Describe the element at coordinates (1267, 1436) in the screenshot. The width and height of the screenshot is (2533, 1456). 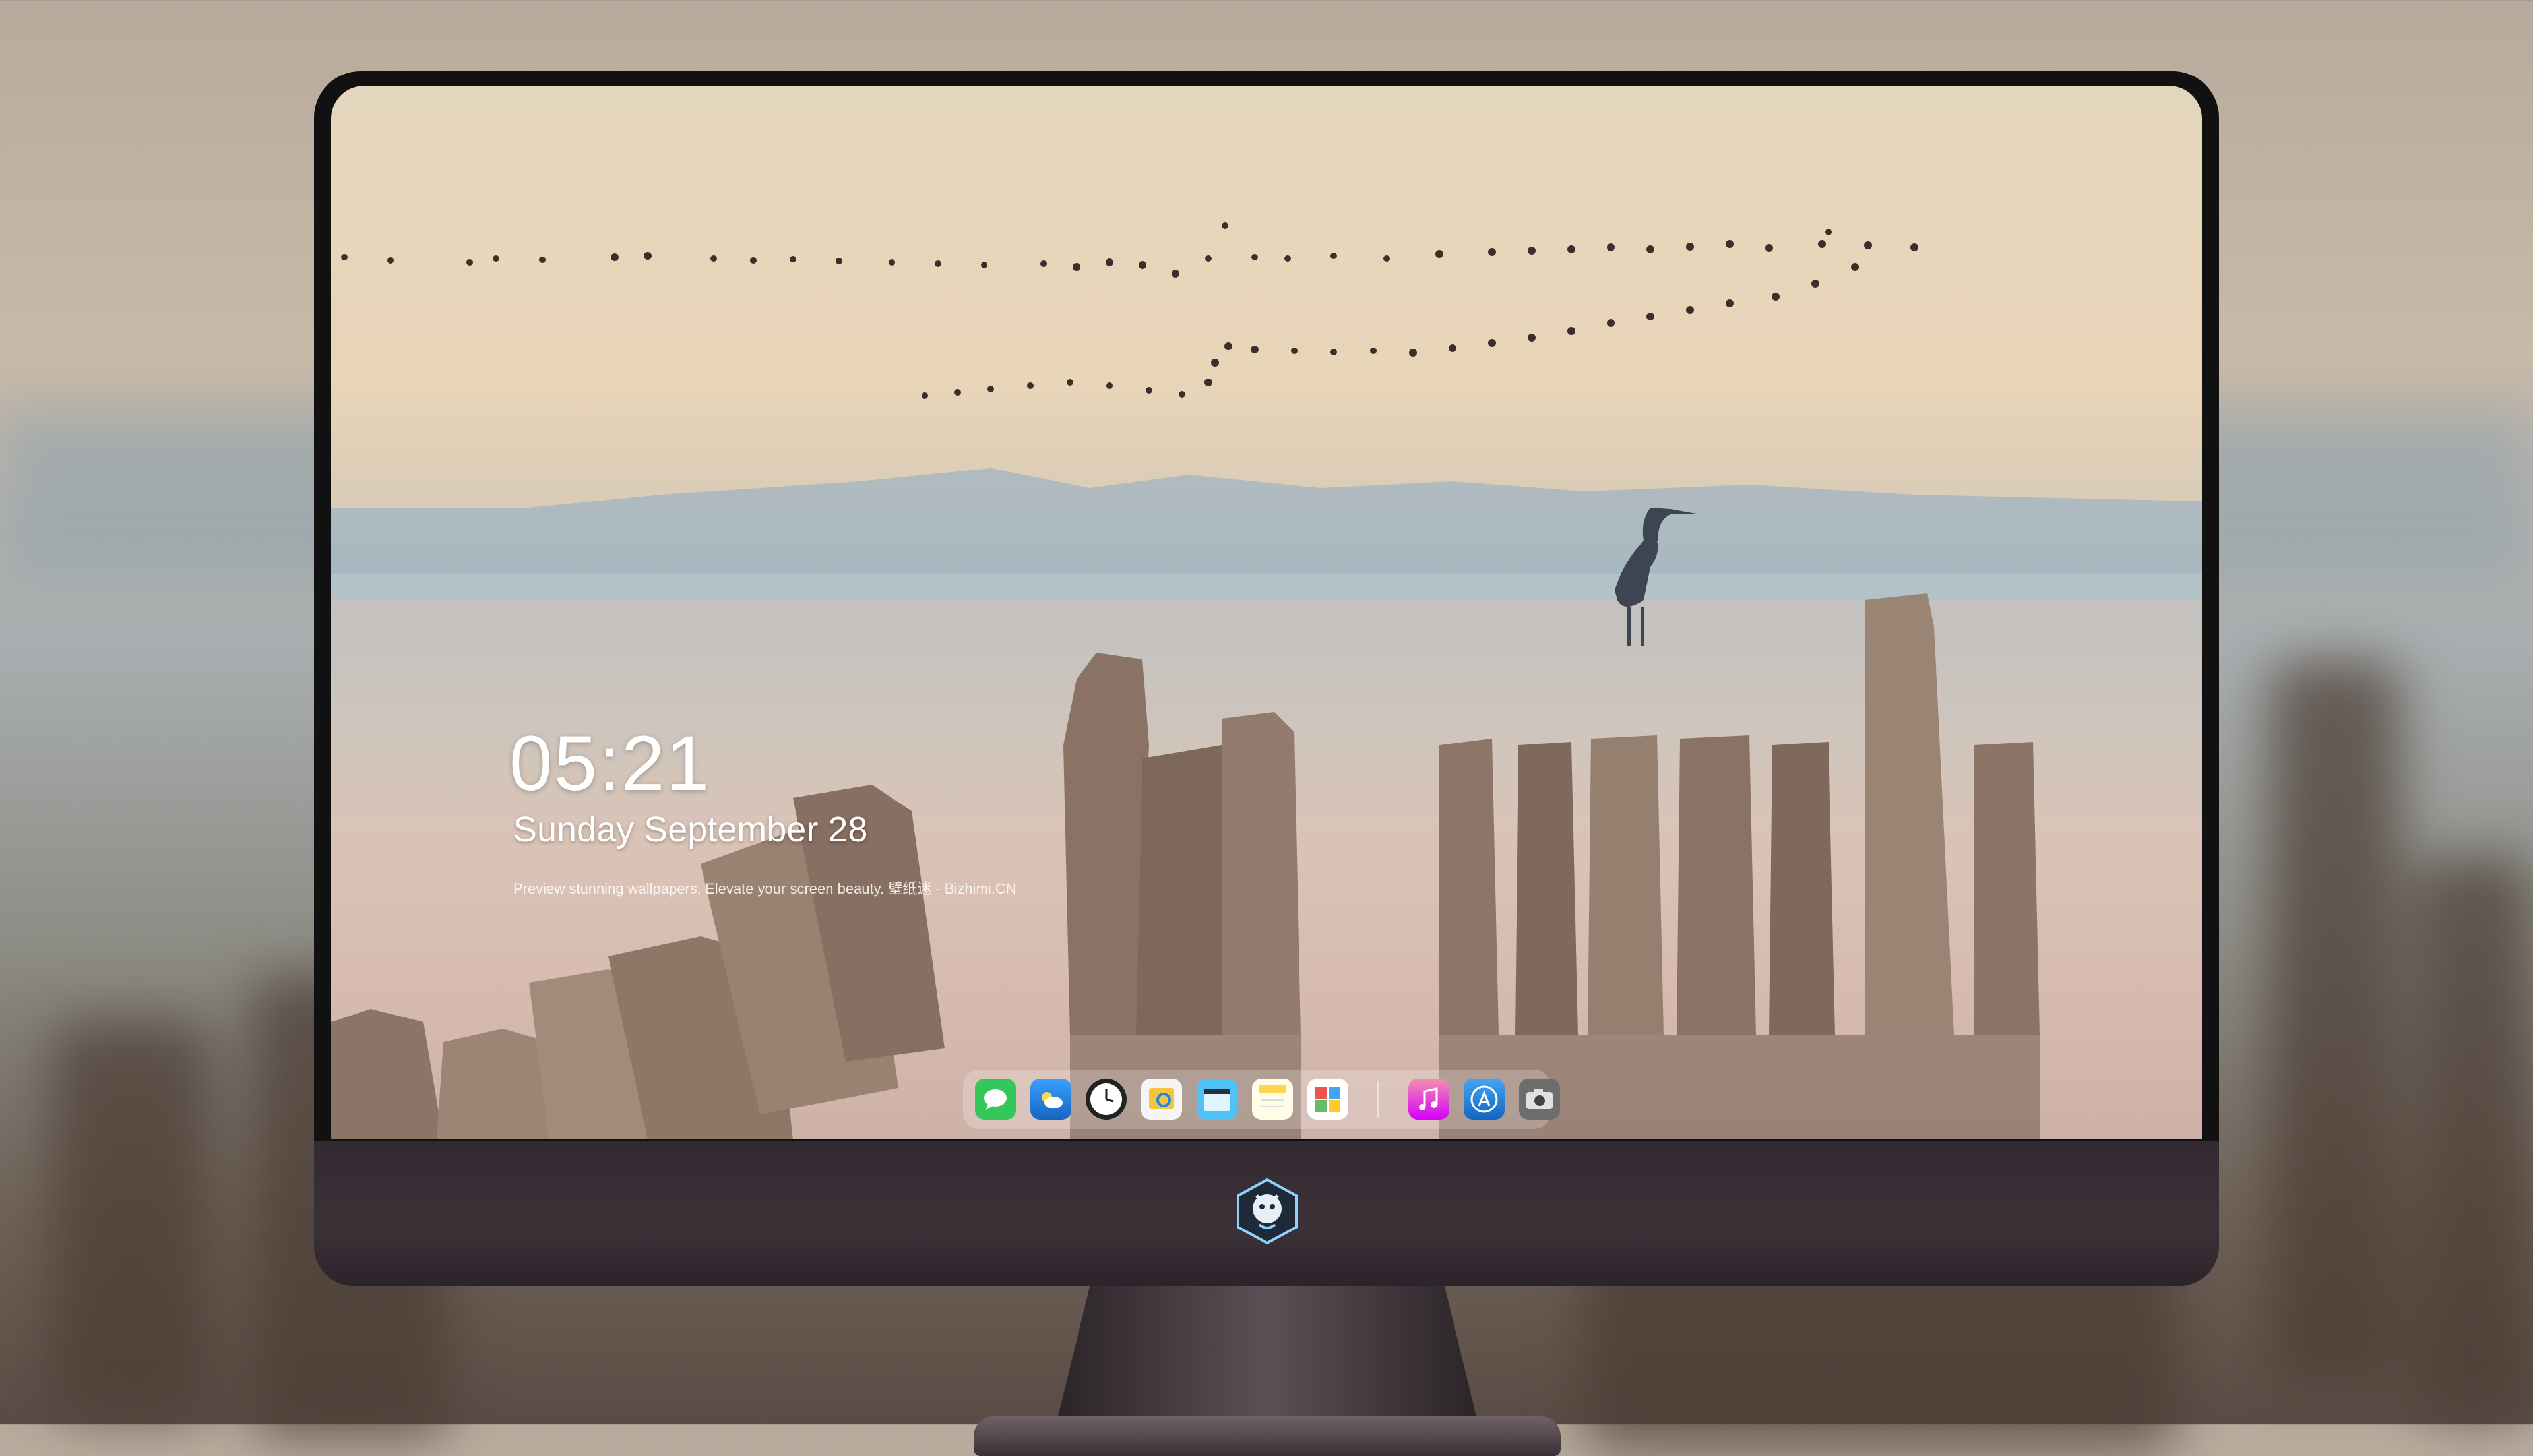
I see `monitor-stand-base` at that location.